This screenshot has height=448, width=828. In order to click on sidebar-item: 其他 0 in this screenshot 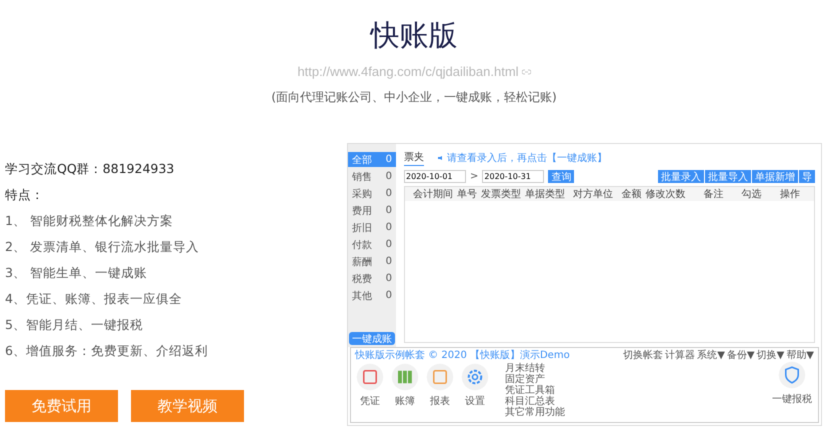, I will do `click(372, 295)`.